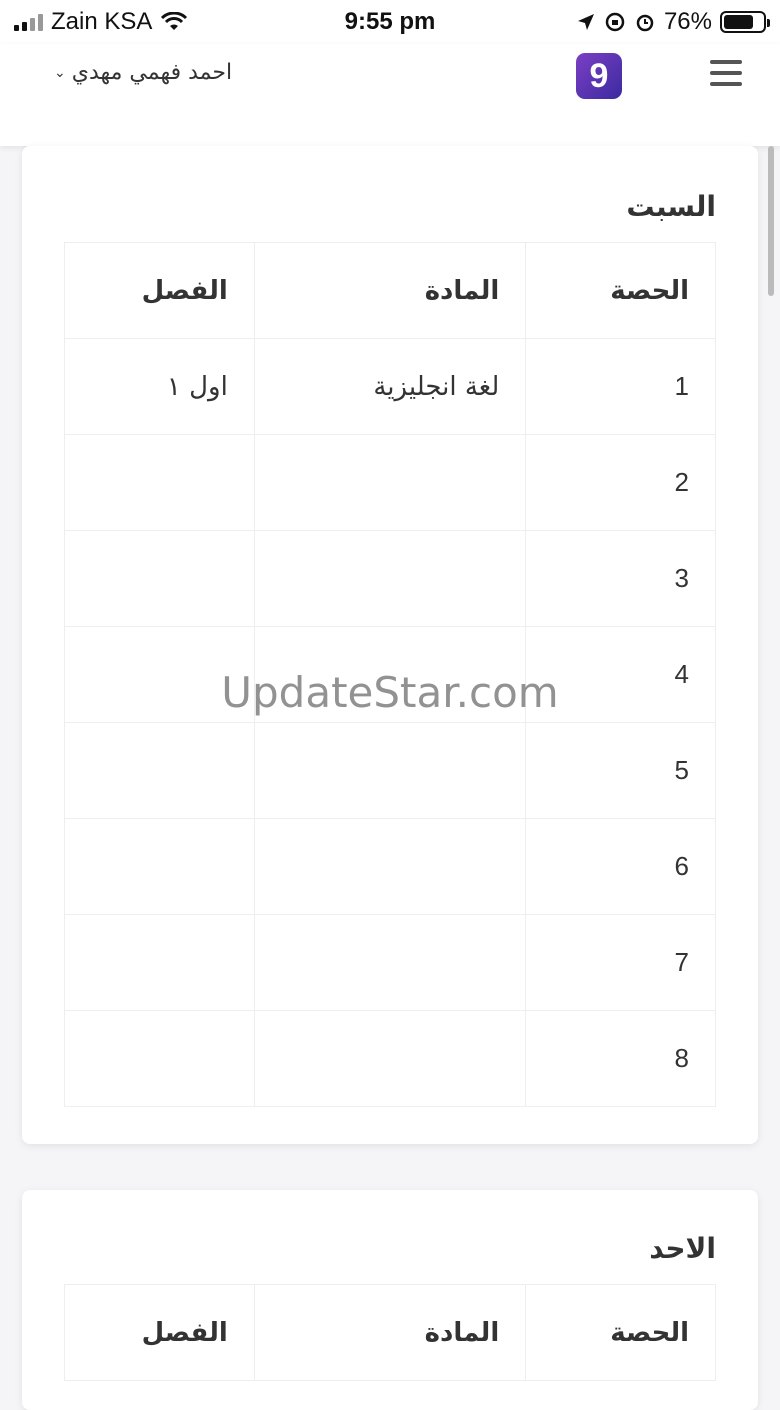 The image size is (780, 1410). Describe the element at coordinates (620, 674) in the screenshot. I see `period-cell: 4` at that location.